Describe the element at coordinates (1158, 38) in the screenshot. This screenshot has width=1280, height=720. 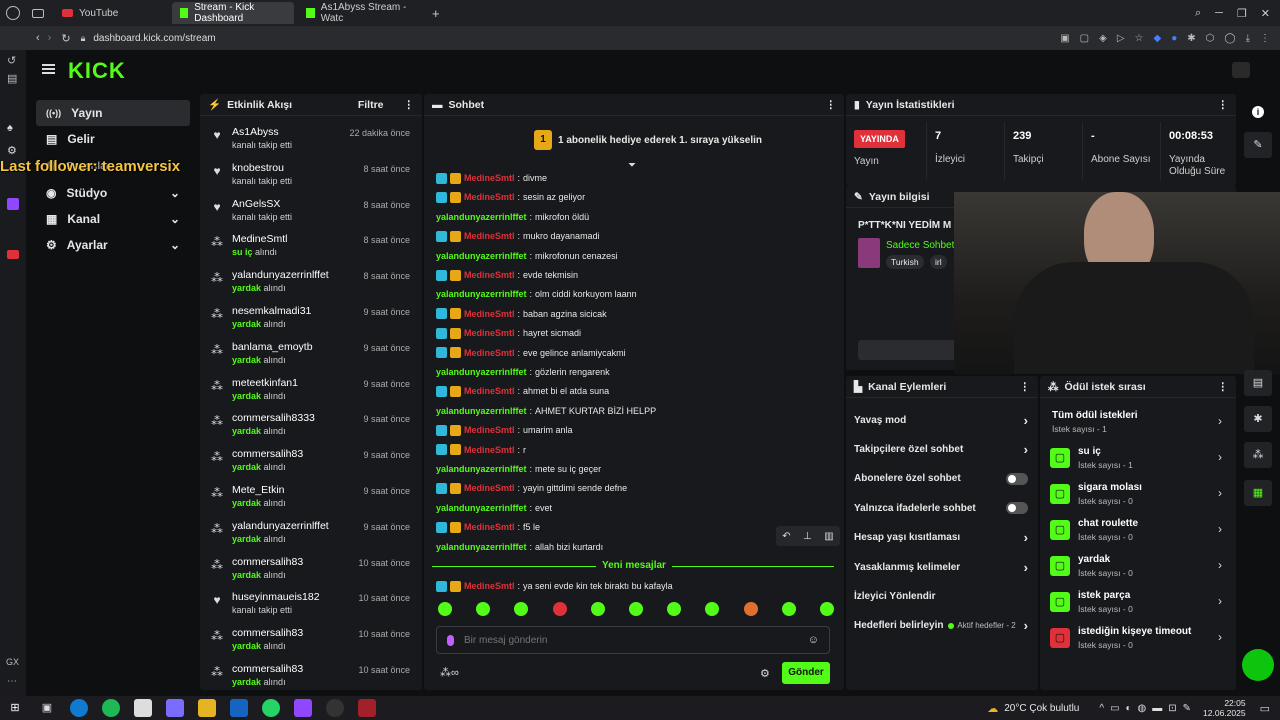
I see `extension-icon: ◆` at that location.